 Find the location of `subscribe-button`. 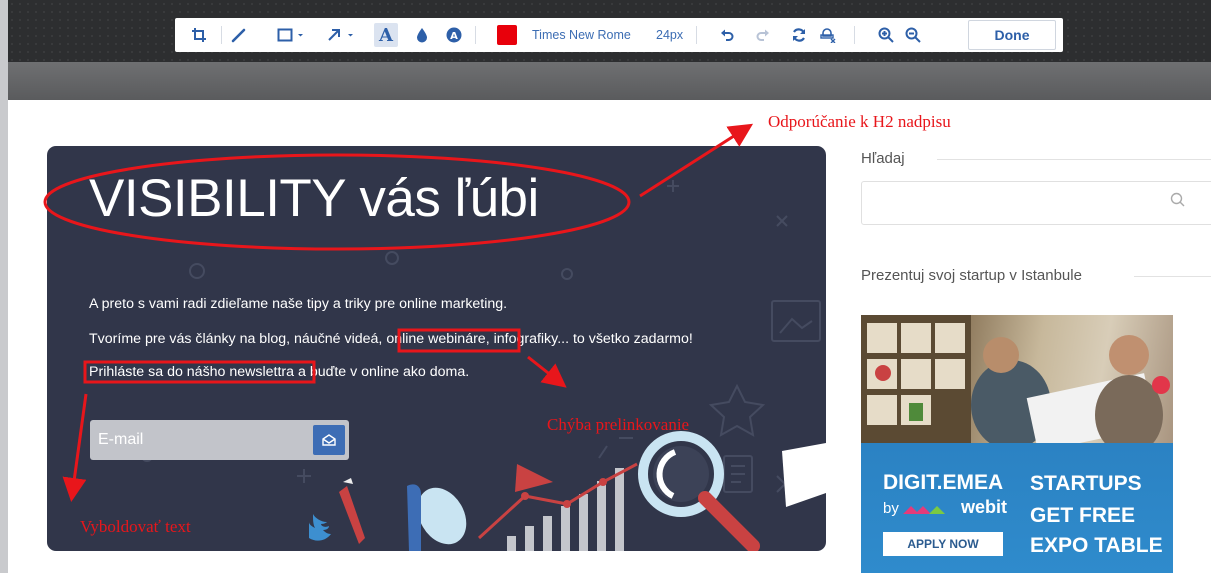

subscribe-button is located at coordinates (329, 440).